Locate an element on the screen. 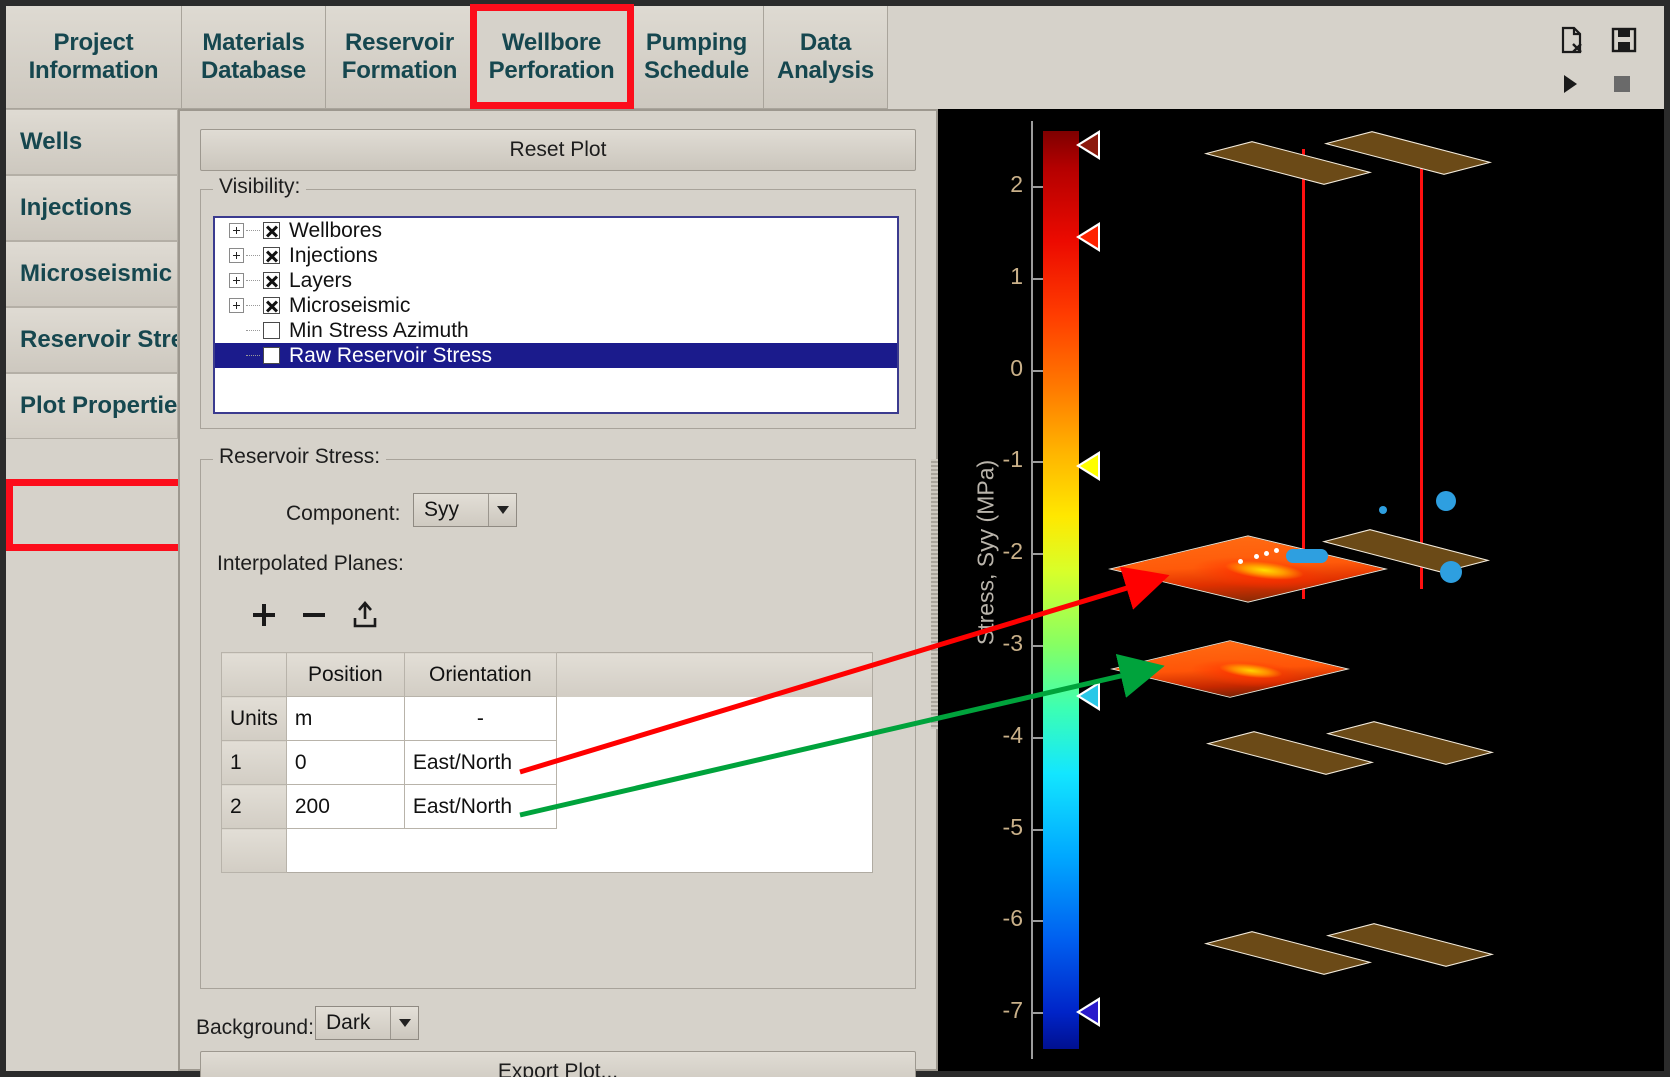  tab-label-line2: Formation is located at coordinates (399, 70).